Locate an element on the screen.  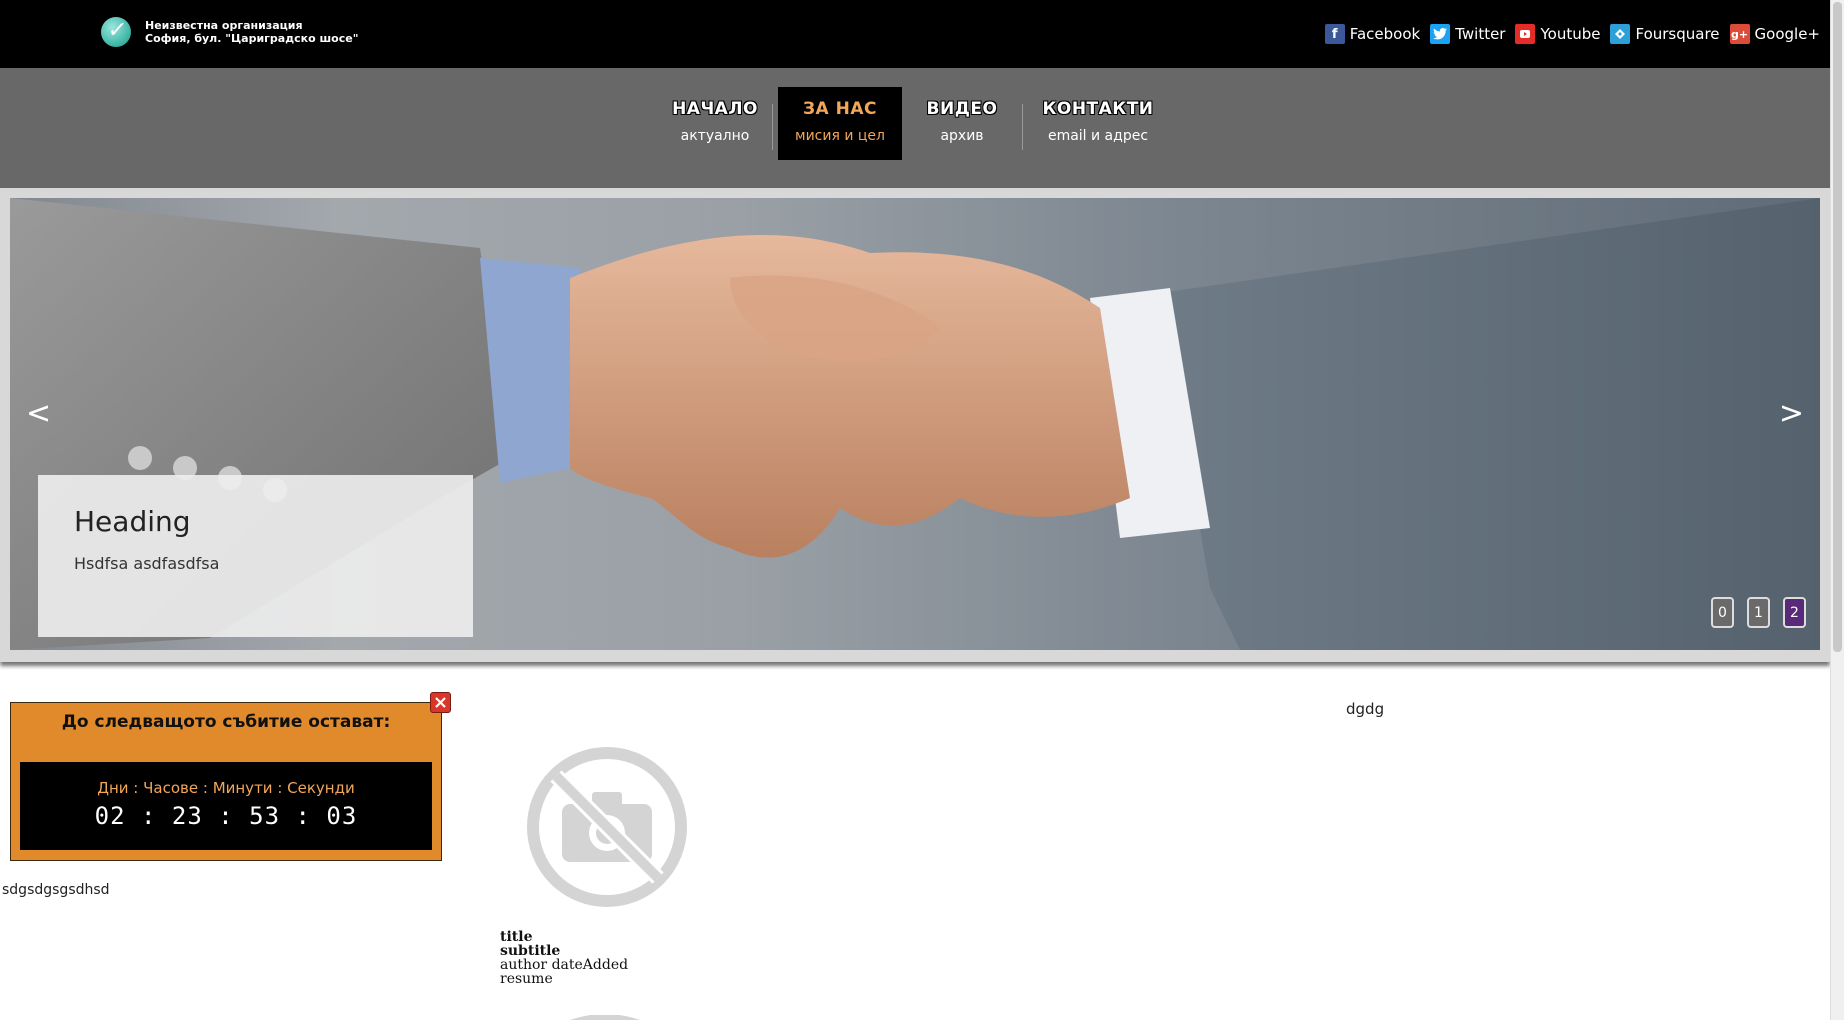
slider-dot-2: 2 is located at coordinates (1794, 612).